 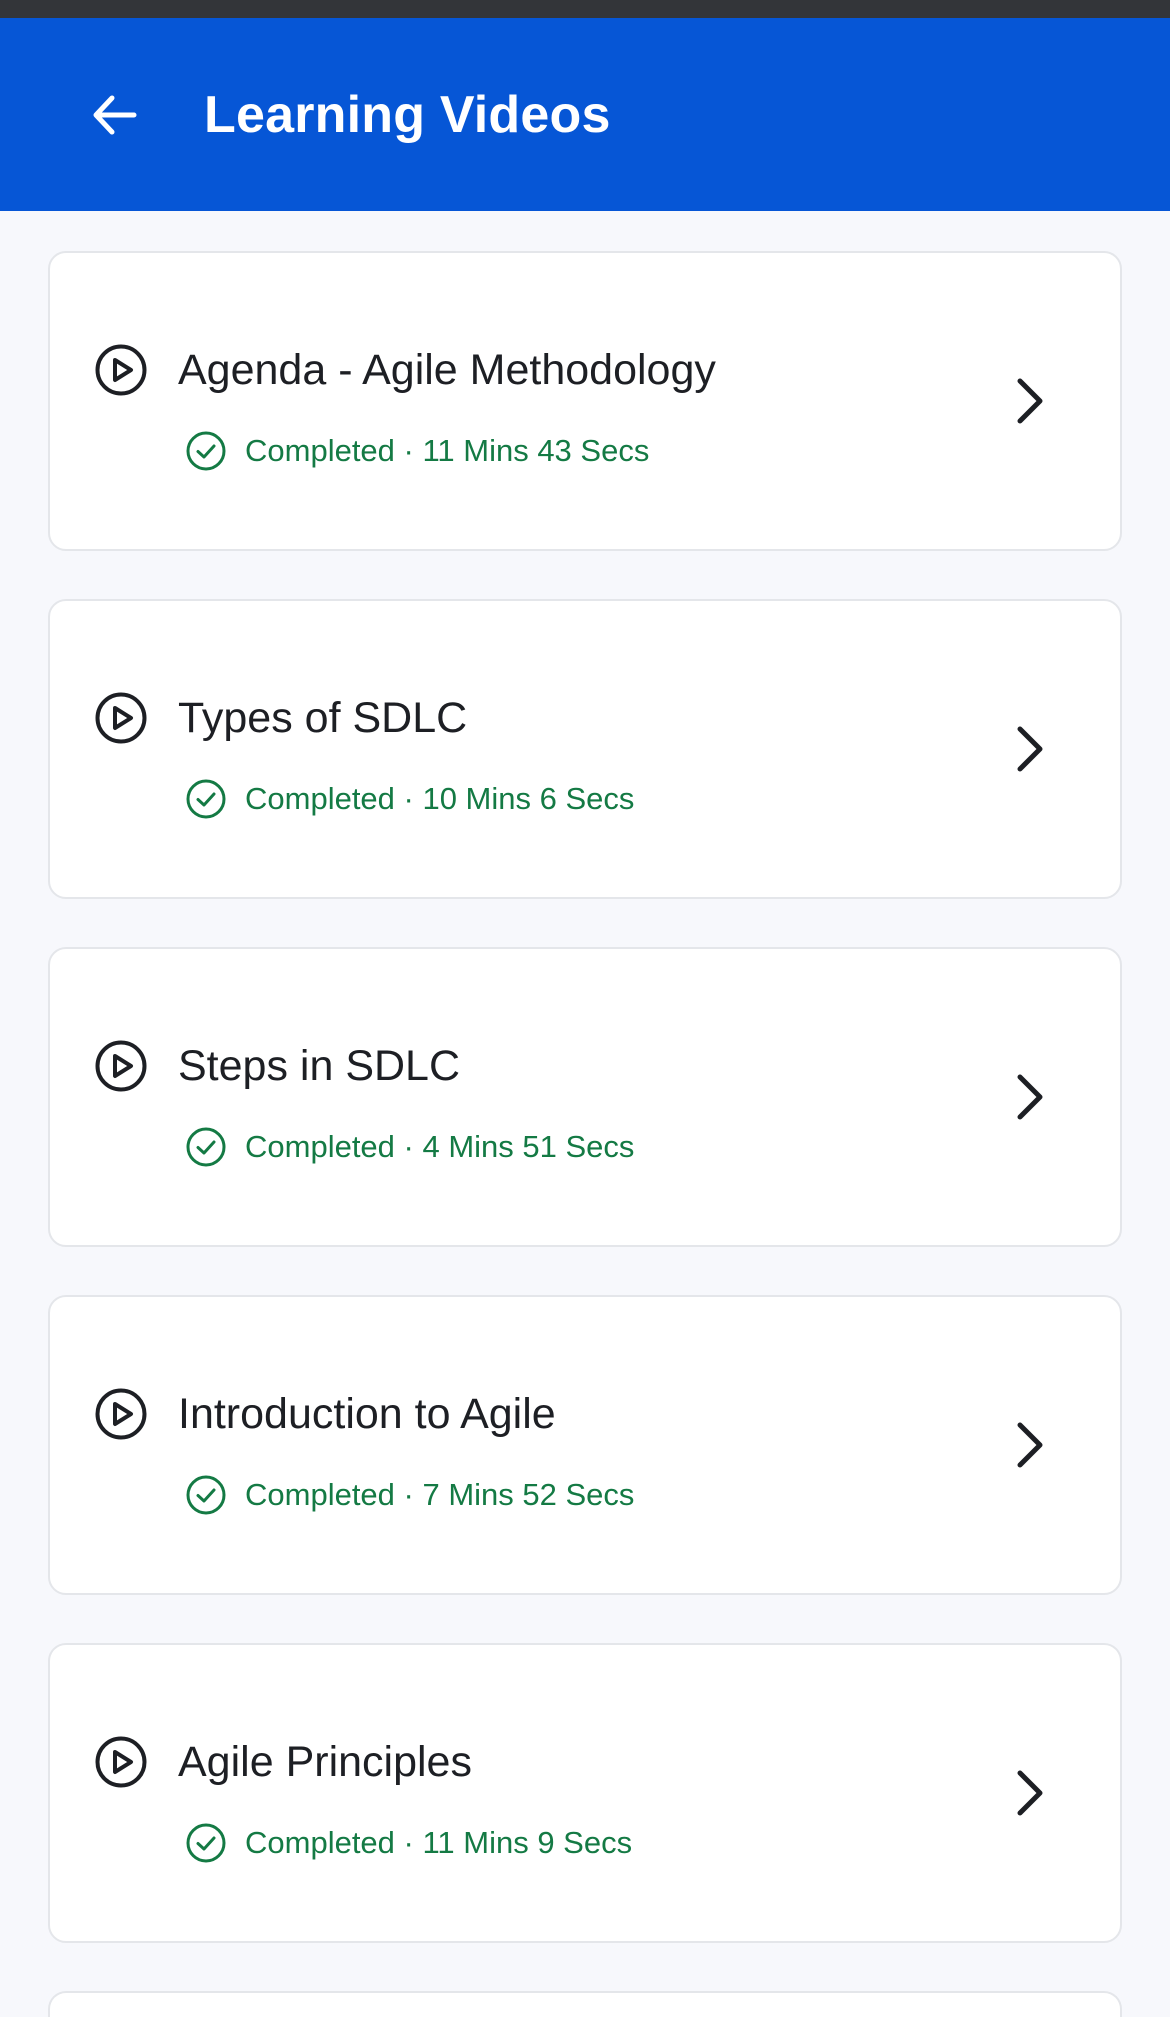 What do you see at coordinates (439, 1842) in the screenshot?
I see `status-text: Completed · 11 Mins 9 Secs` at bounding box center [439, 1842].